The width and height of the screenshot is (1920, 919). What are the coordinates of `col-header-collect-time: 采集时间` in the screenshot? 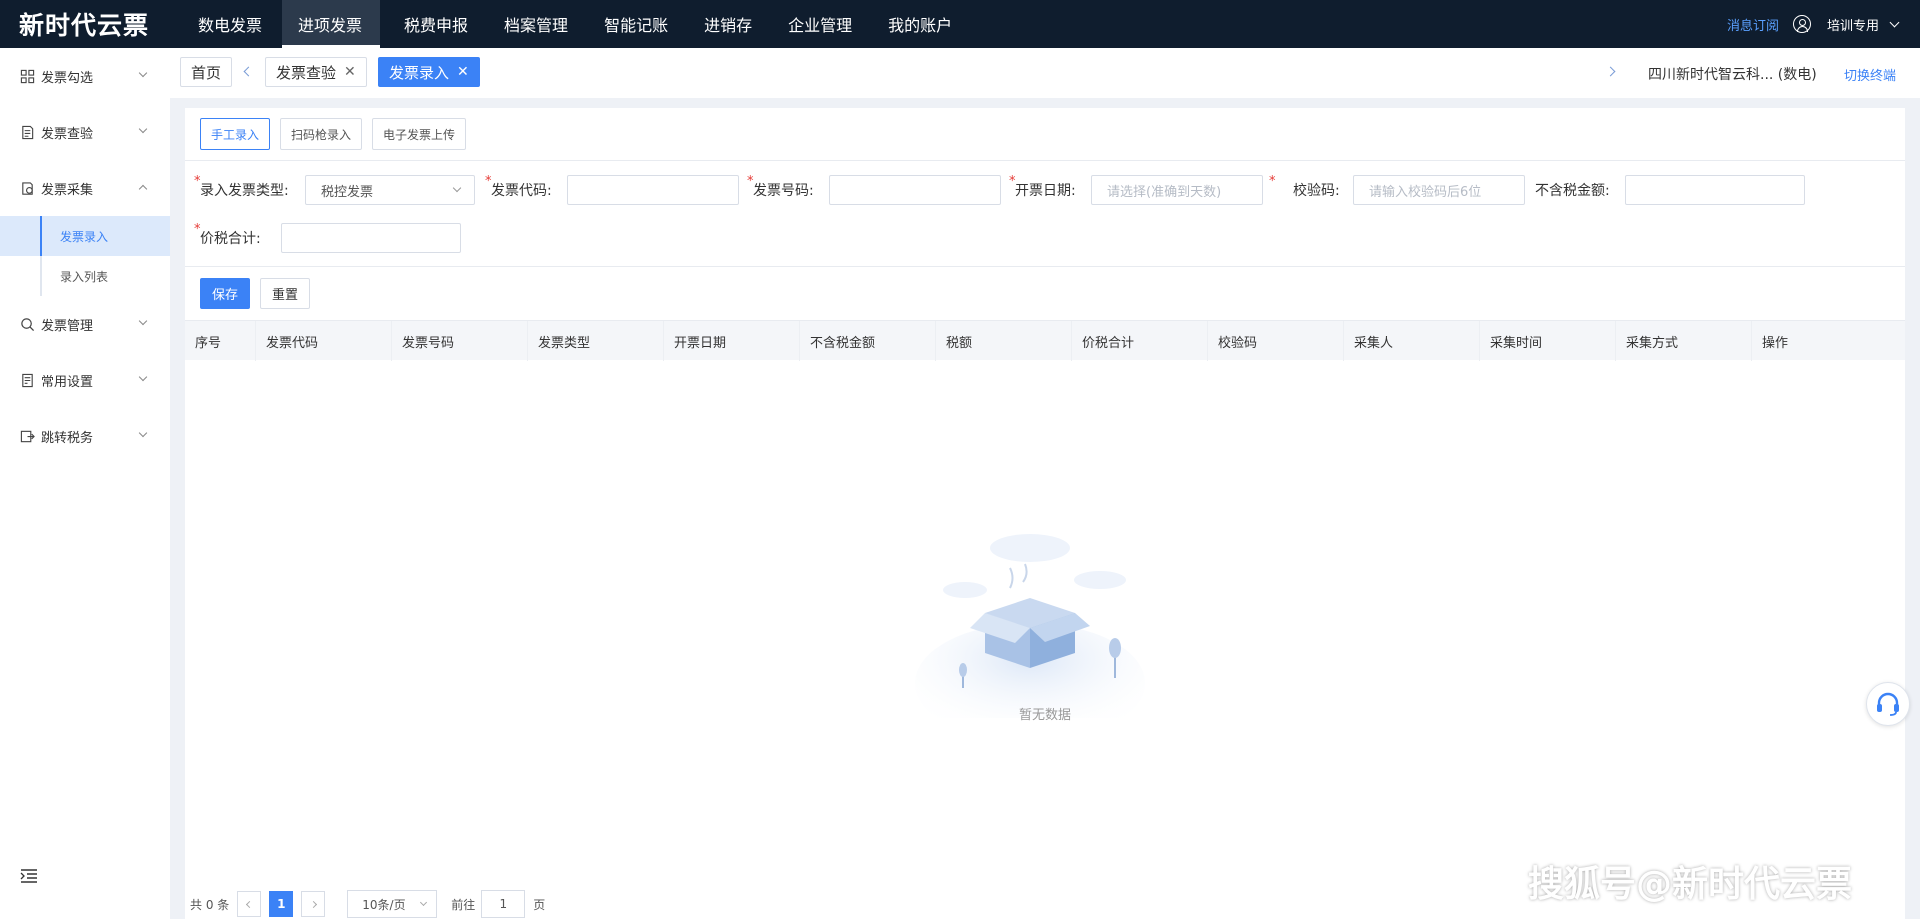 It's located at (1547, 341).